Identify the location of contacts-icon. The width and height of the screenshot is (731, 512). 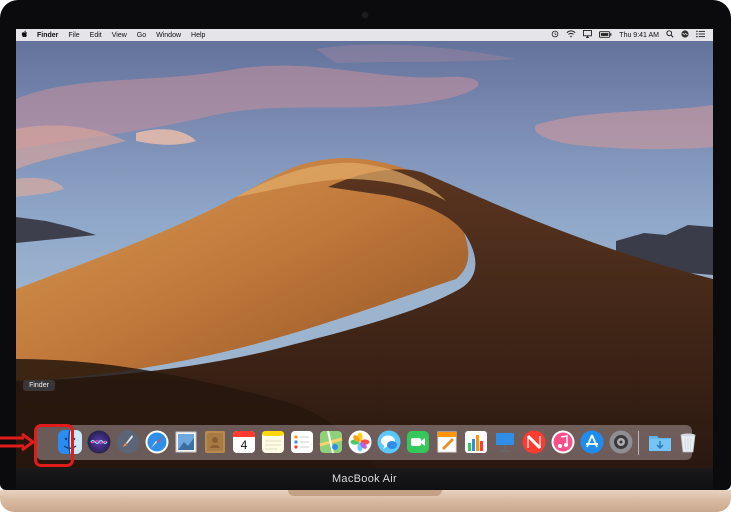
(215, 442).